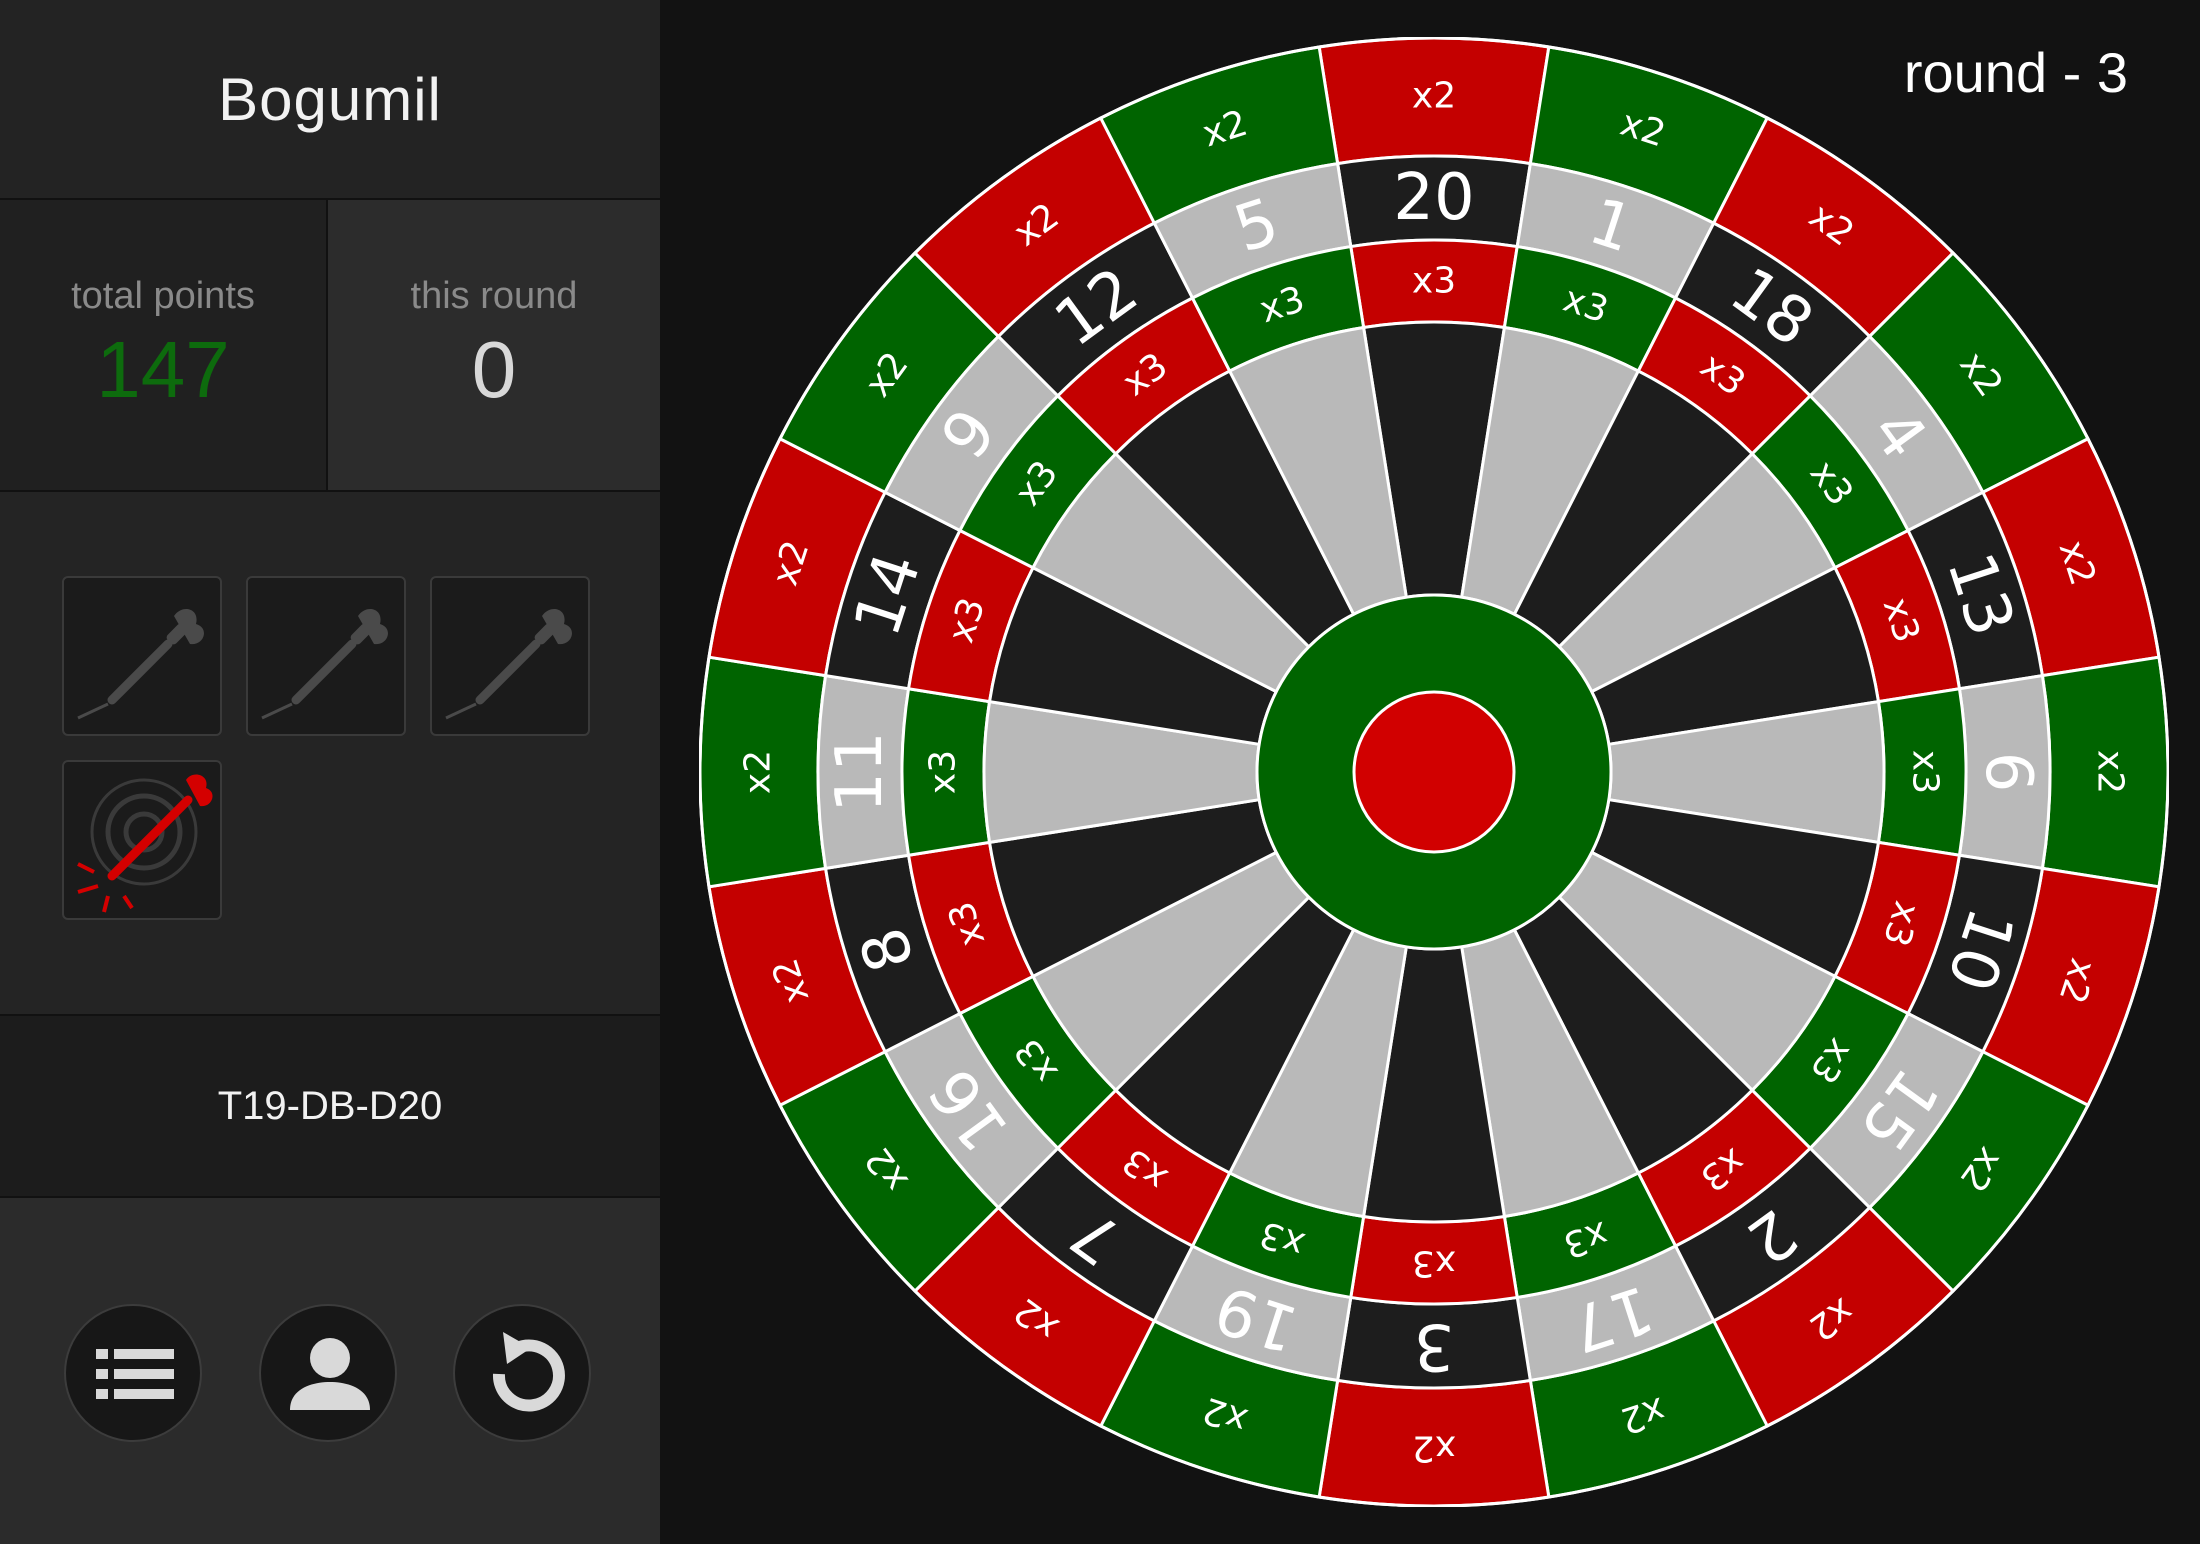  What do you see at coordinates (1434, 96) in the screenshot?
I see `double-20-label: x2` at bounding box center [1434, 96].